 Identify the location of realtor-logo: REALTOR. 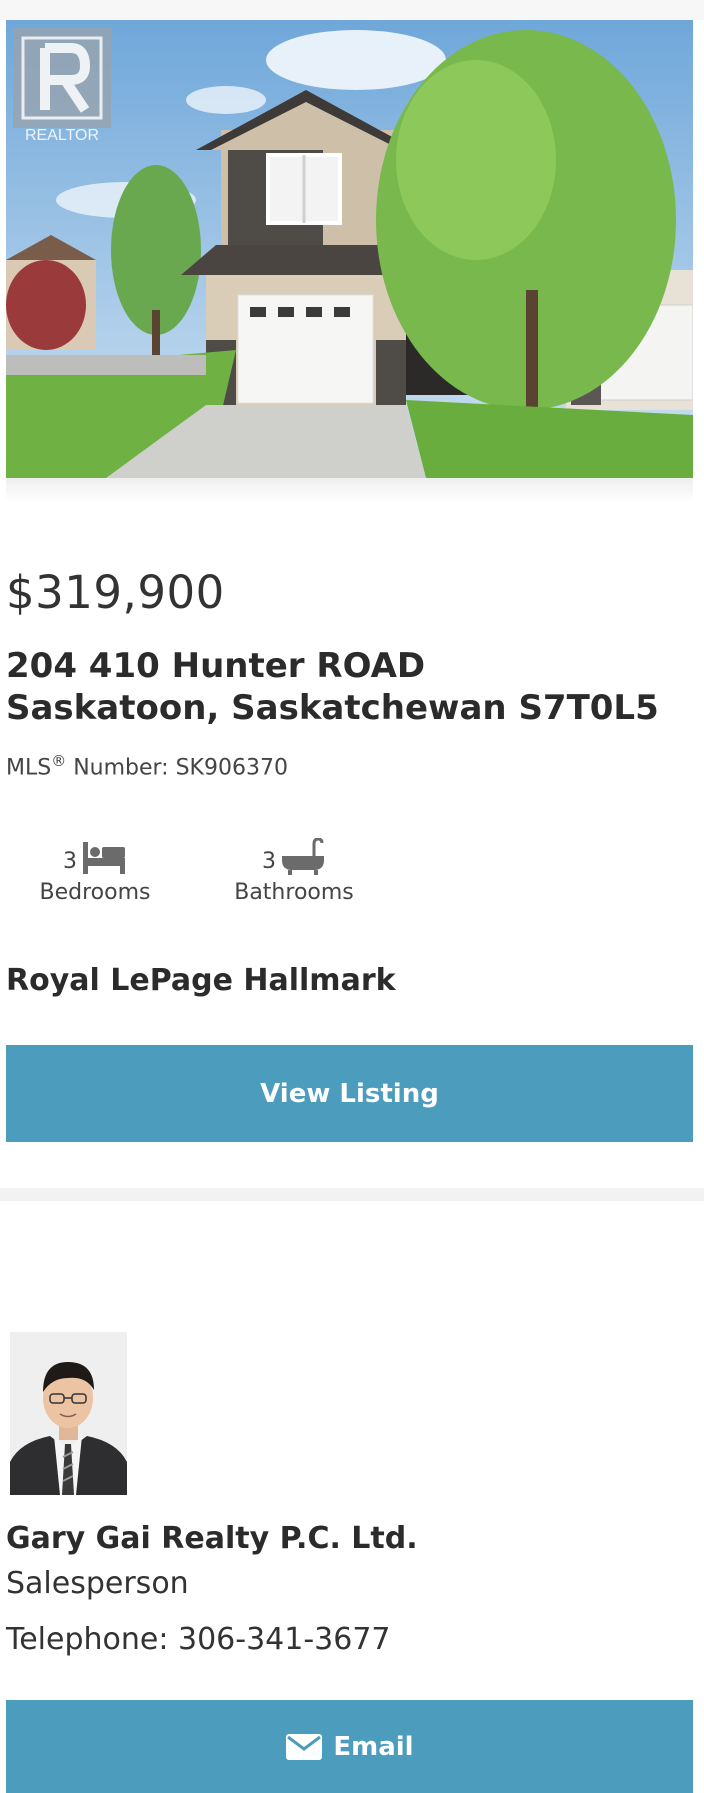
(62, 86).